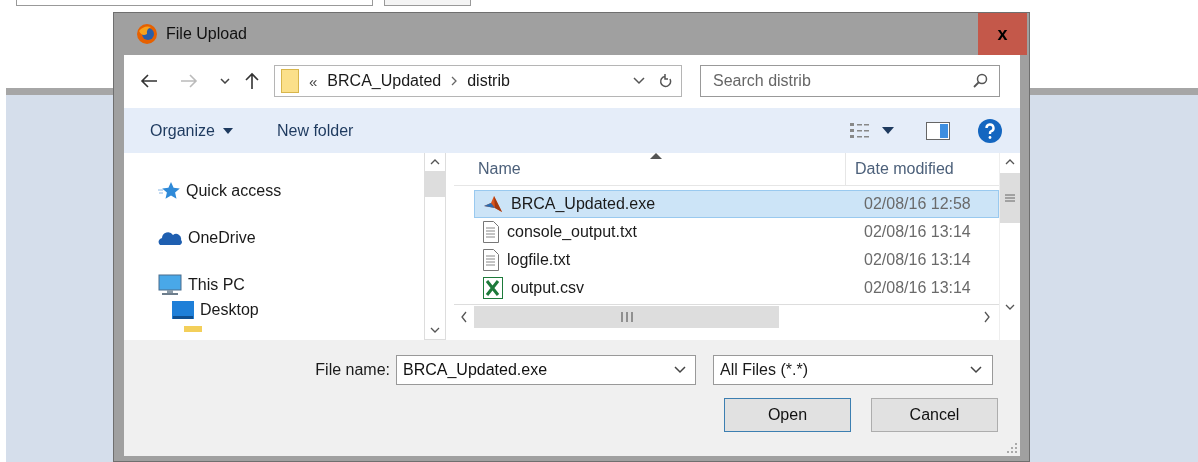  I want to click on help-icon, so click(990, 130).